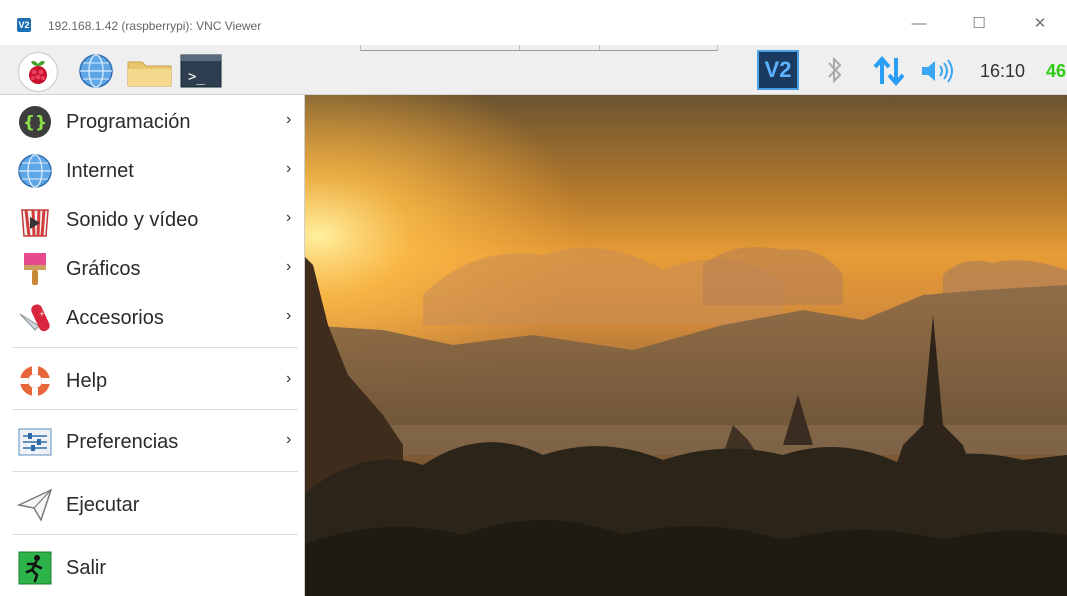 Image resolution: width=1067 pixels, height=596 pixels. Describe the element at coordinates (128, 122) in the screenshot. I see `menu-item-label: Programación` at that location.